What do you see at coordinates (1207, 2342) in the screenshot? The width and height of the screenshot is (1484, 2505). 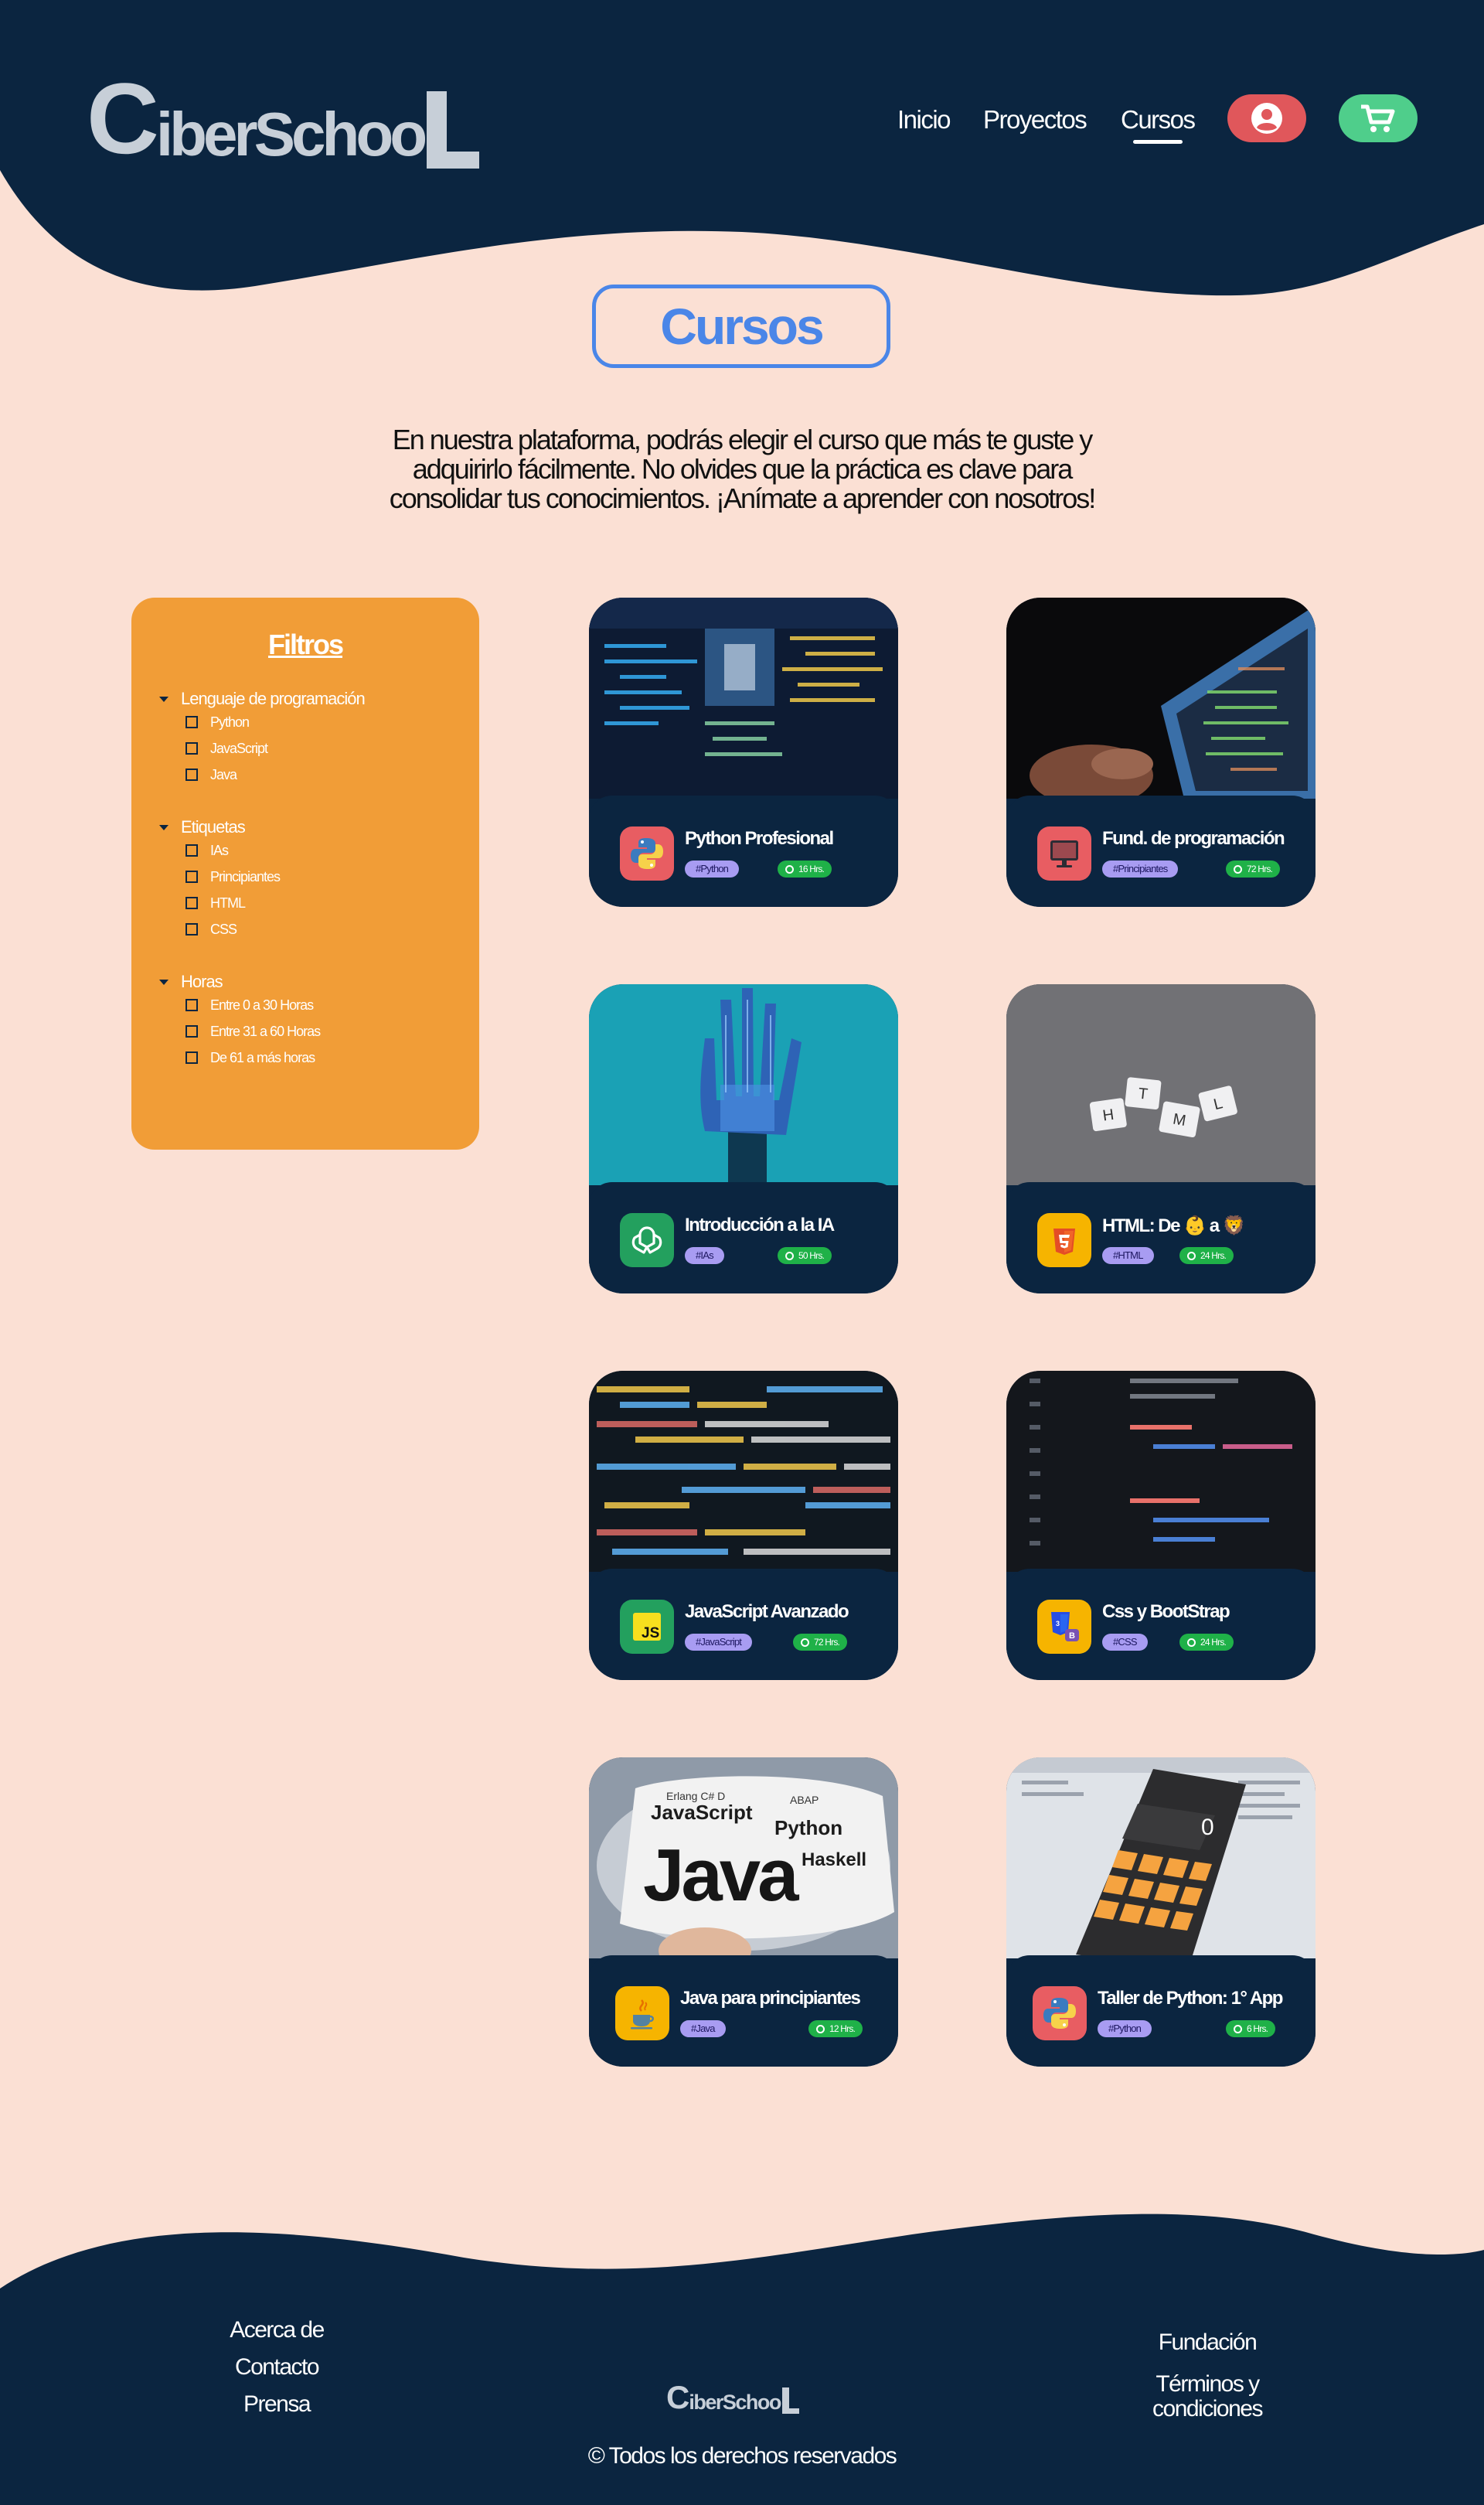 I see `footer-link-foundation: Fundación` at bounding box center [1207, 2342].